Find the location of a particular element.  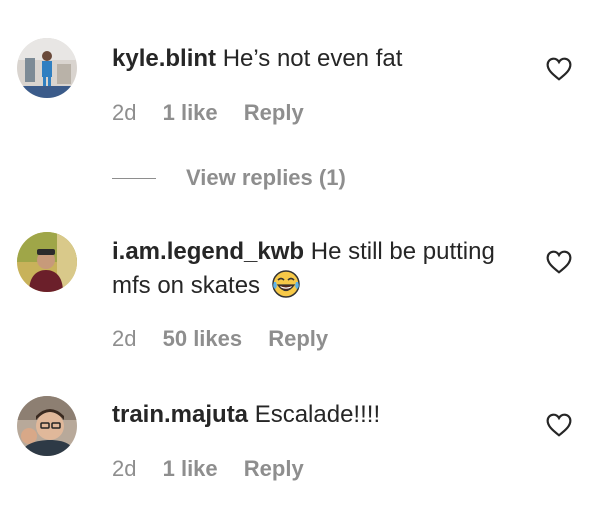

comment-meta: 2d 50 likes Reply is located at coordinates (230, 339).